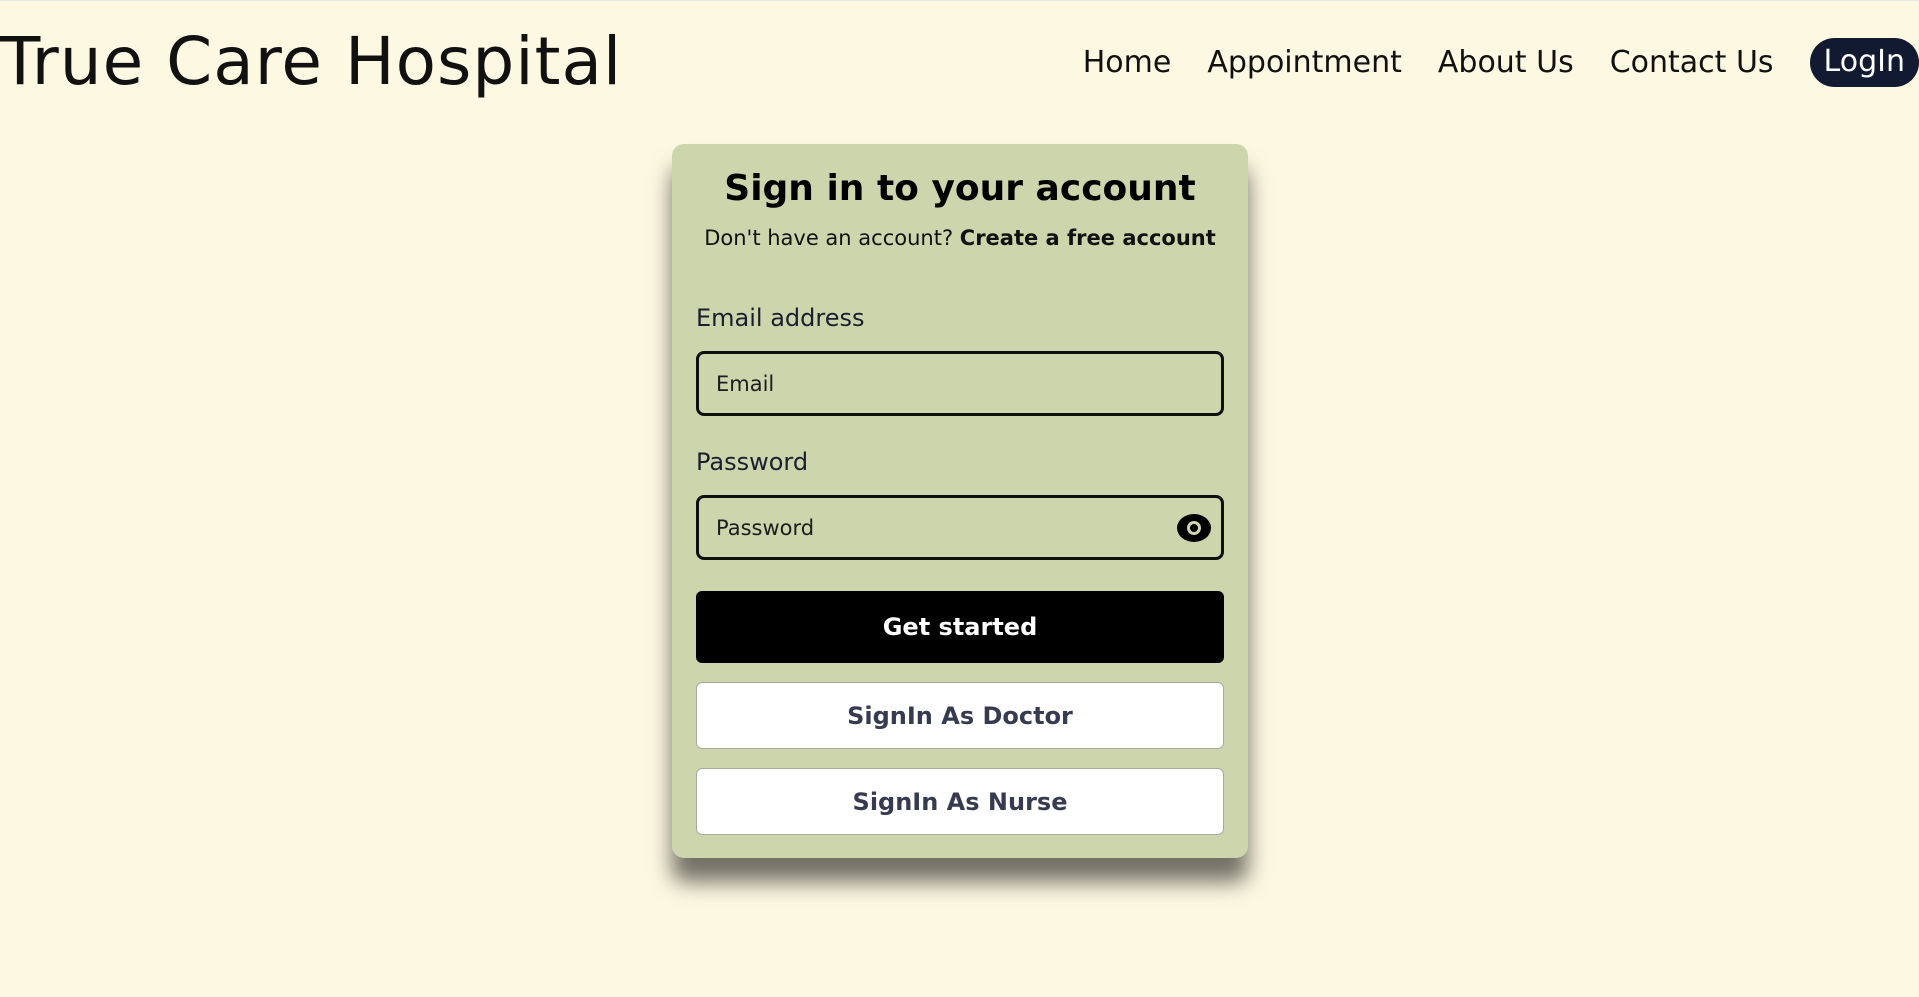  What do you see at coordinates (829, 238) in the screenshot?
I see `signup-prompt-text: Don't have an account?` at bounding box center [829, 238].